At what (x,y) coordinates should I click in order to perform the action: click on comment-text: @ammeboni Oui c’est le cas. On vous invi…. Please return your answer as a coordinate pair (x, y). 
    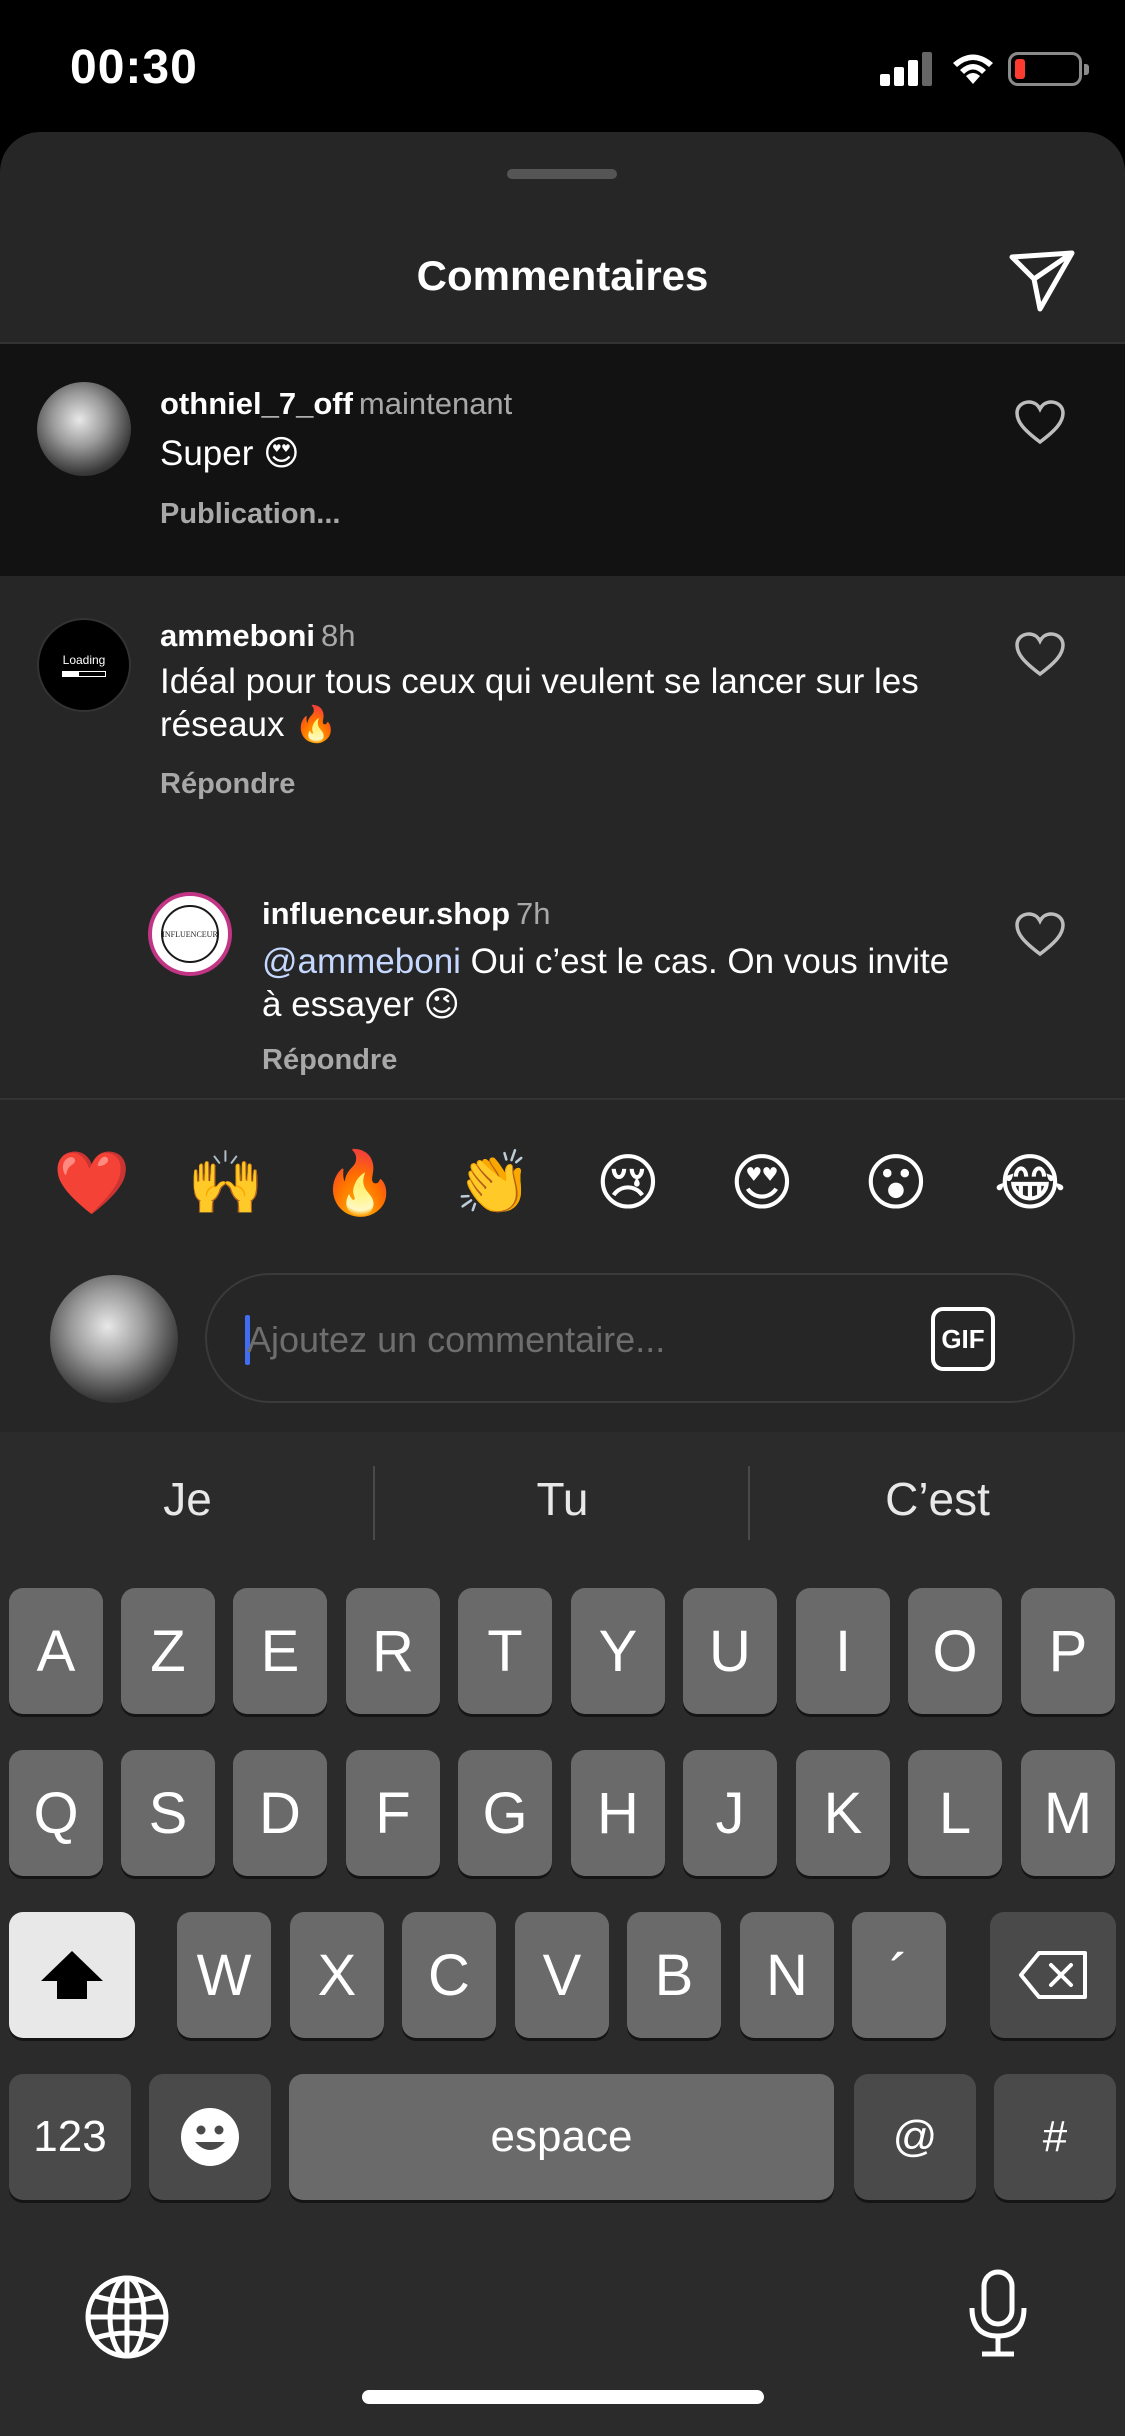
    Looking at the image, I should click on (606, 983).